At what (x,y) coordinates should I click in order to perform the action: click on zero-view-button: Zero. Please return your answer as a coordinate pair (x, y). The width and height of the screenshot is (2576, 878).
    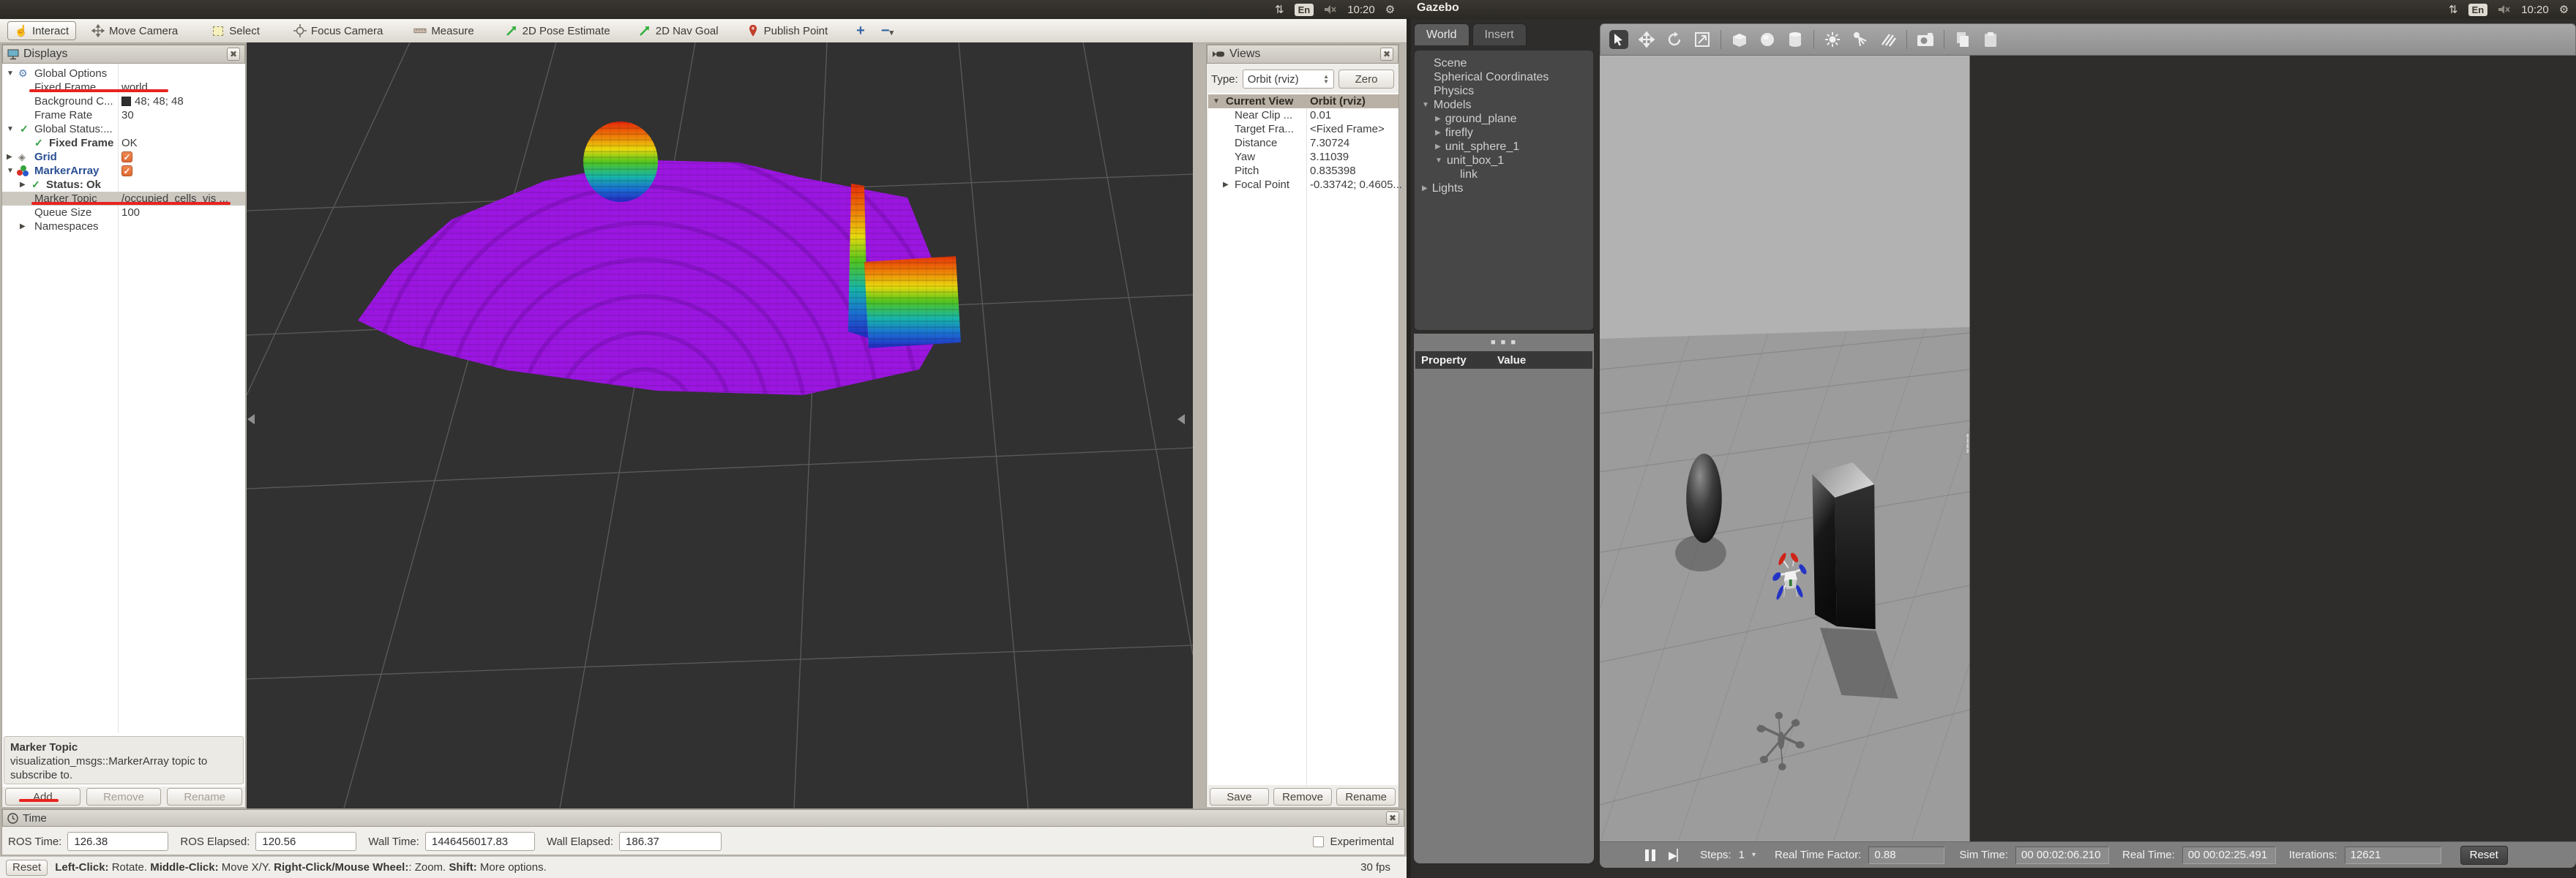
    Looking at the image, I should click on (1366, 79).